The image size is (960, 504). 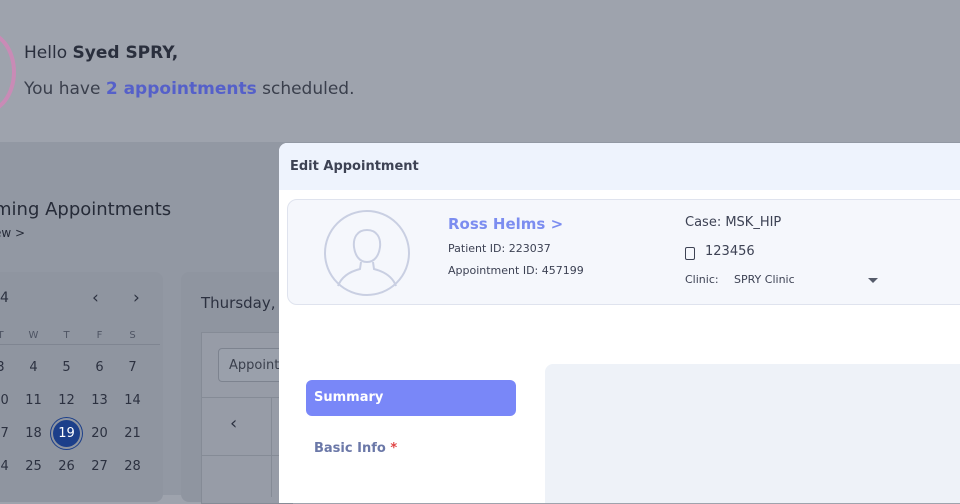 What do you see at coordinates (66, 400) in the screenshot?
I see `calendar-day: 12` at bounding box center [66, 400].